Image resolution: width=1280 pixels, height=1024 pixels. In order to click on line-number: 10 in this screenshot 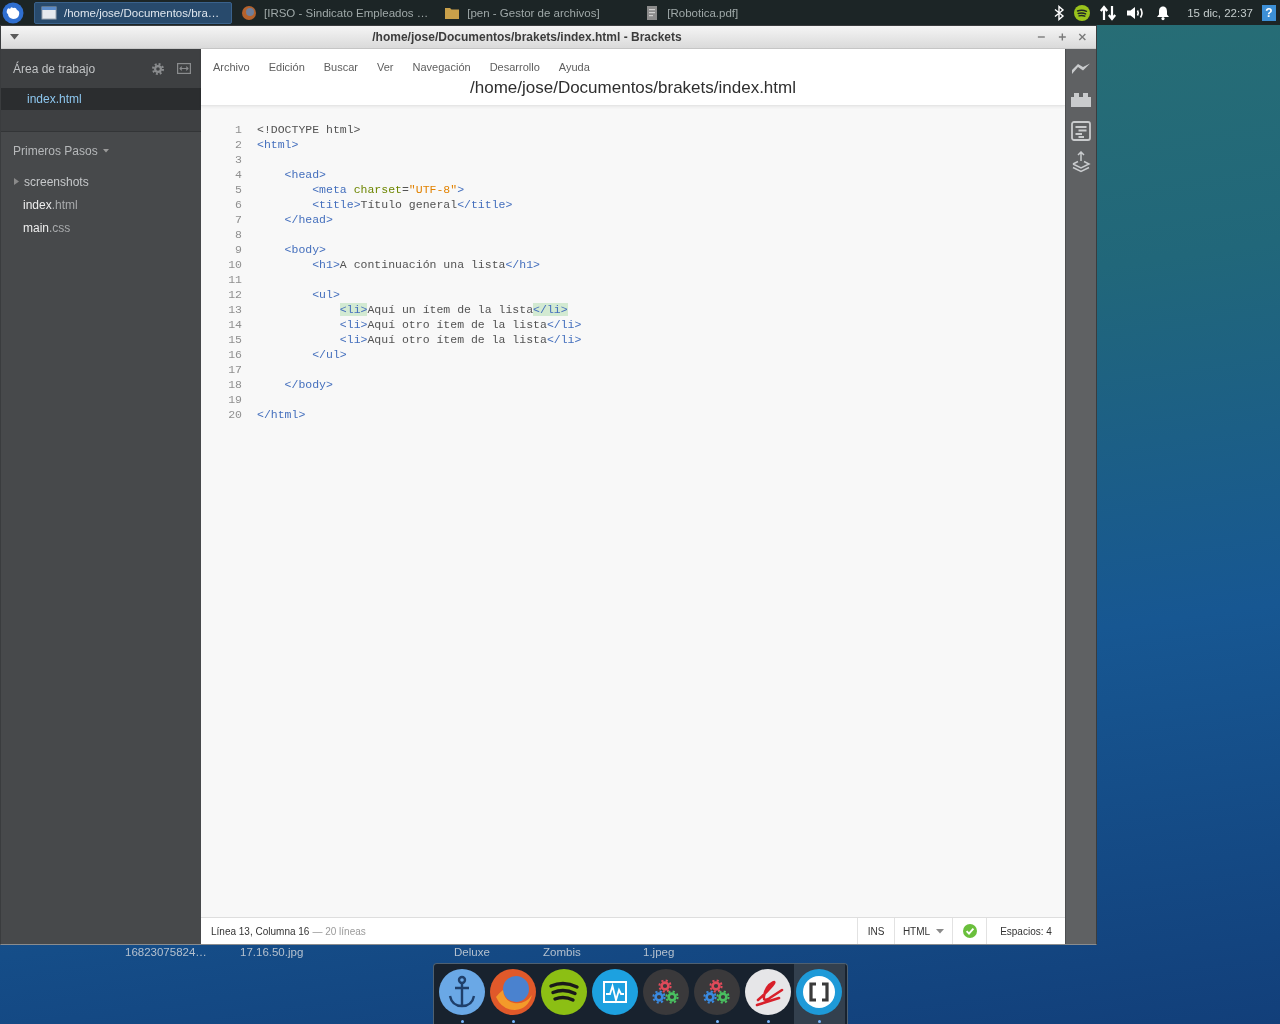, I will do `click(234, 264)`.